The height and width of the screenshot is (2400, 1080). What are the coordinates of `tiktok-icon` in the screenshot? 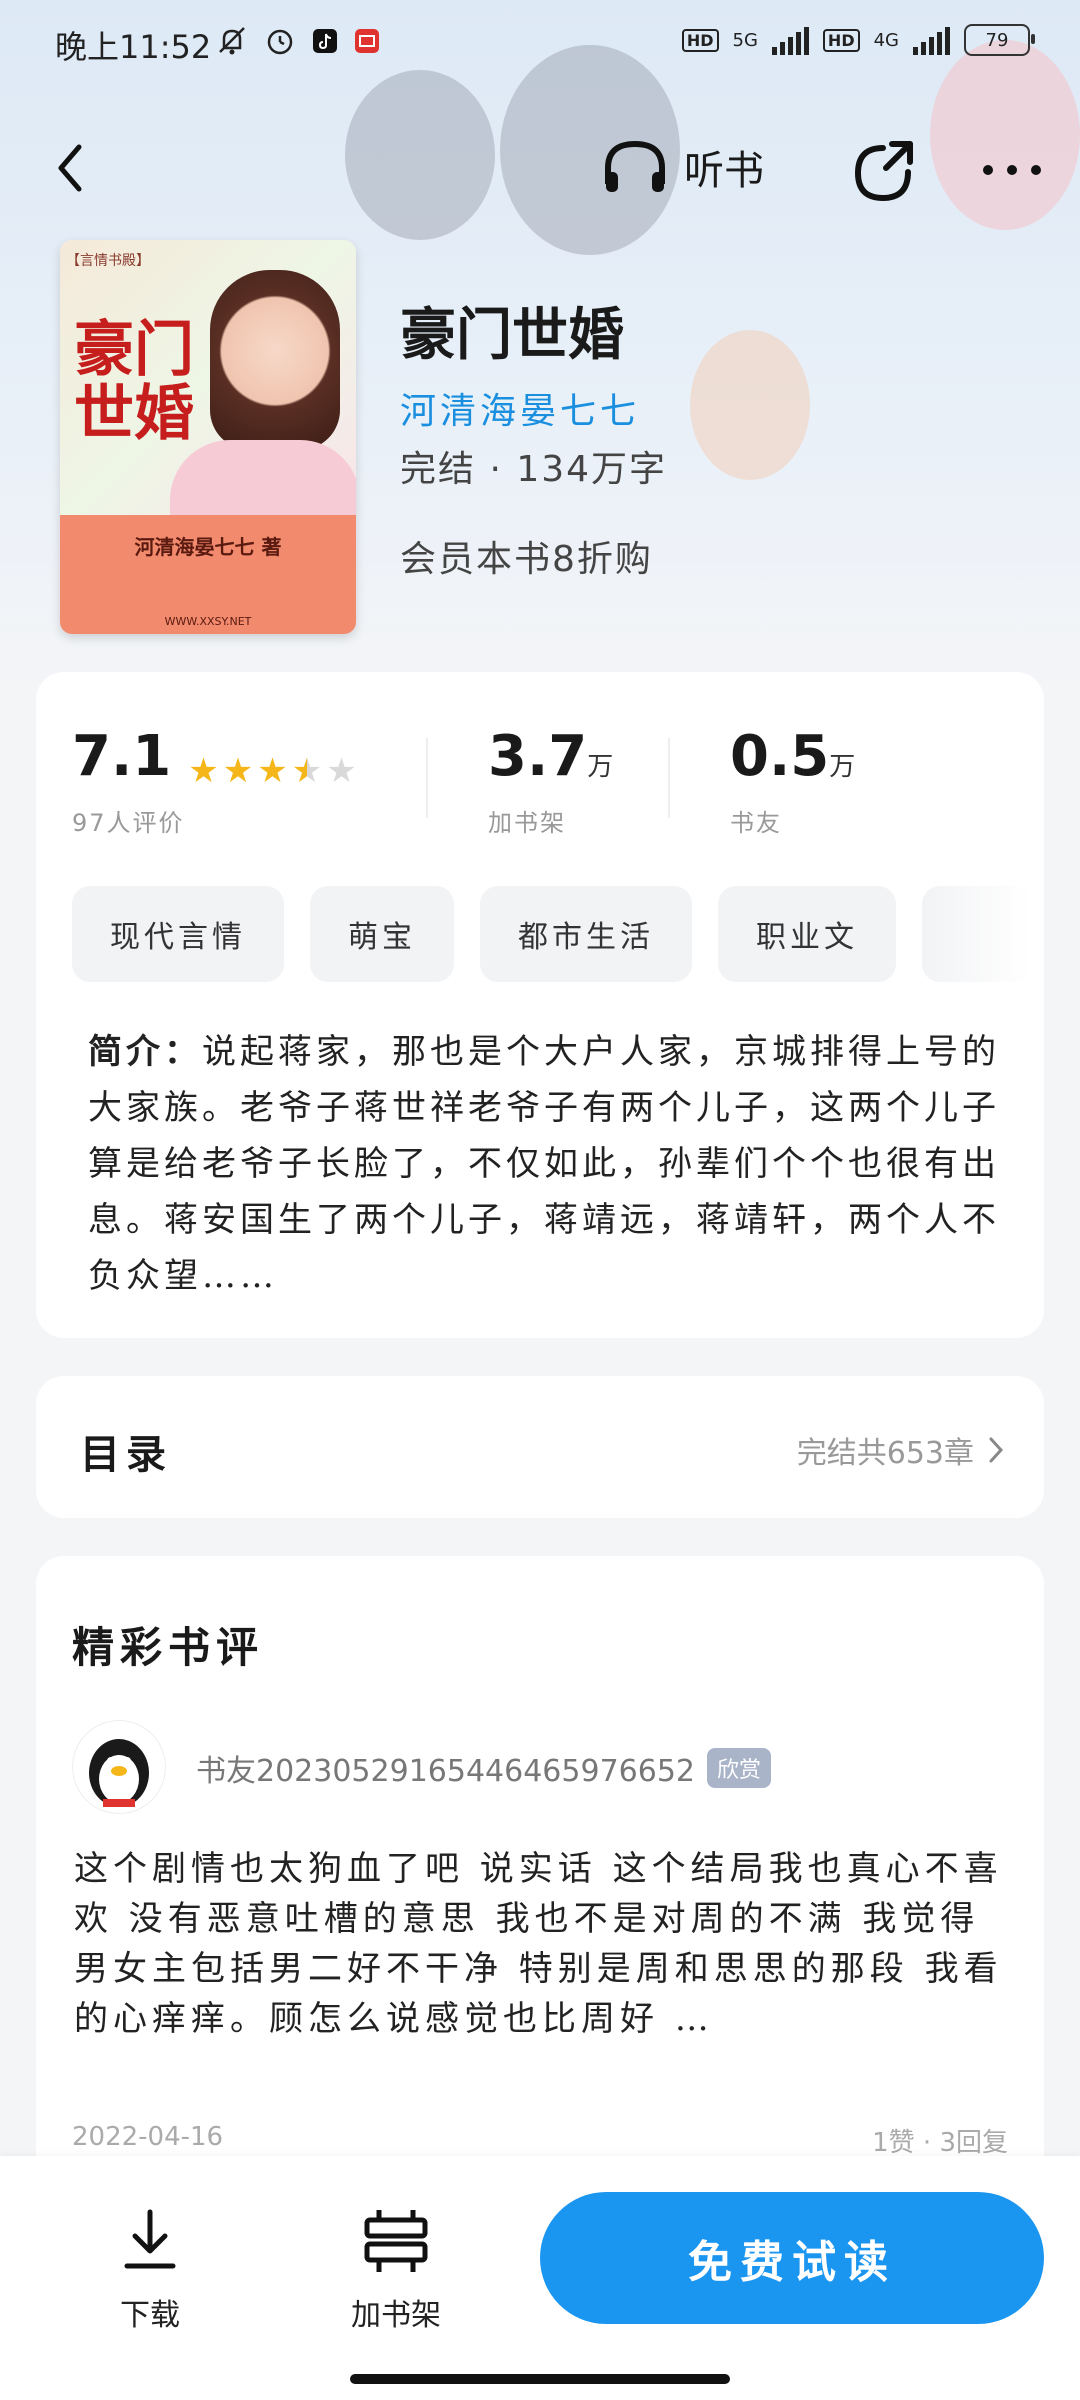 It's located at (325, 41).